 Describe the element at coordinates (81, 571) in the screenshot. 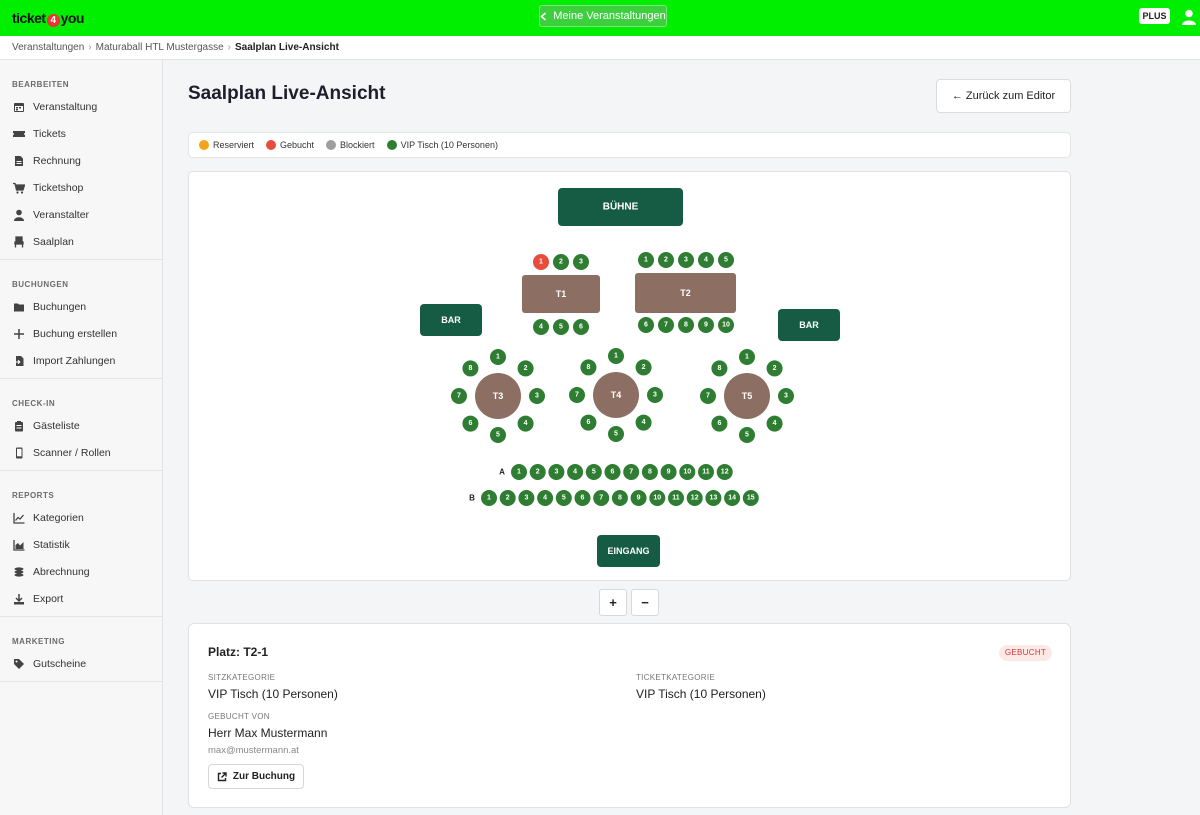

I see `sidebar-item-abrechnung: Abrechnung` at that location.